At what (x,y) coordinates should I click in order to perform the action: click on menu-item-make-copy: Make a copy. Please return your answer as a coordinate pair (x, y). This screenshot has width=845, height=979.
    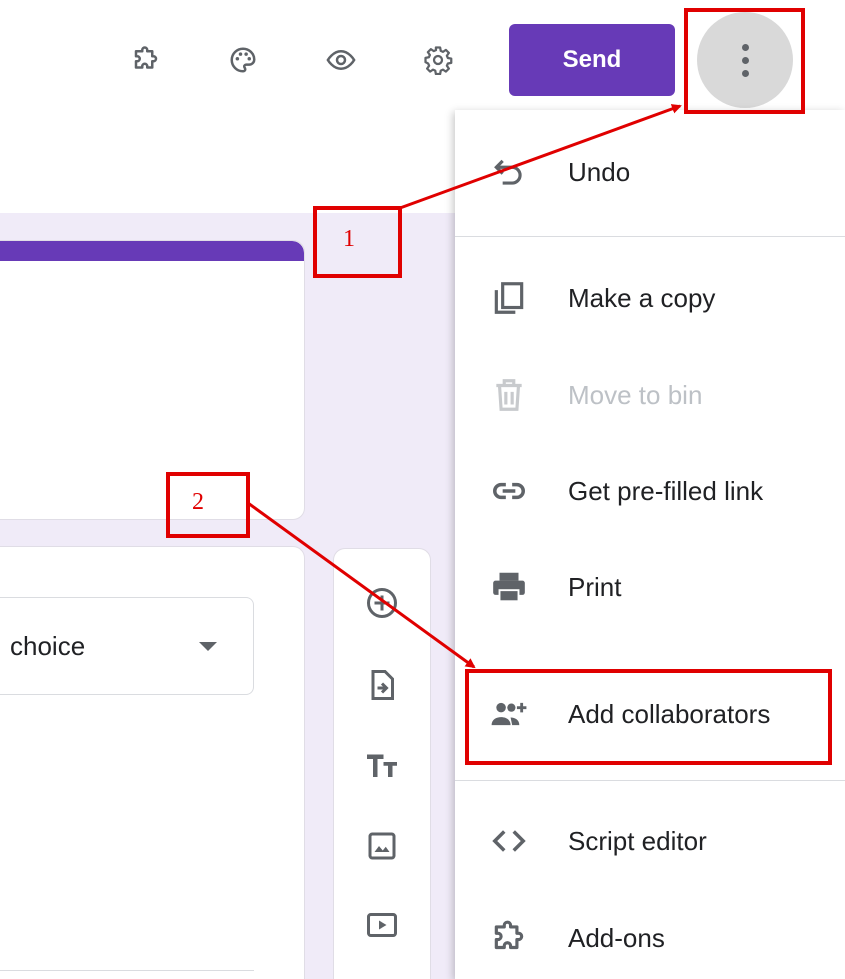
    Looking at the image, I should click on (650, 298).